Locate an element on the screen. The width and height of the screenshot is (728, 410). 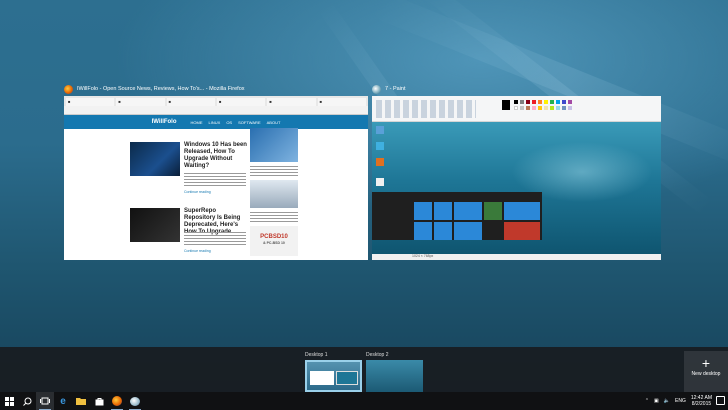
volume-icon: 🔈 is located at coordinates (667, 401).